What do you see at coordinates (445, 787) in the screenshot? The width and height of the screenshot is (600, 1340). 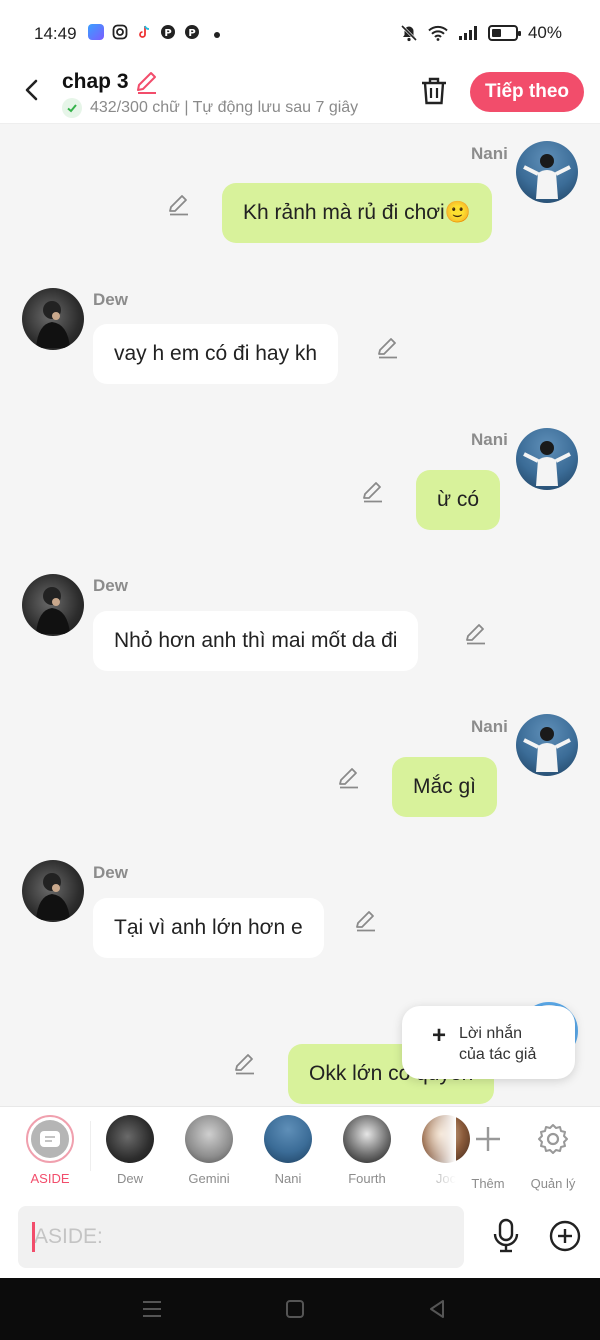 I see `message-bubble: Mắc gì` at bounding box center [445, 787].